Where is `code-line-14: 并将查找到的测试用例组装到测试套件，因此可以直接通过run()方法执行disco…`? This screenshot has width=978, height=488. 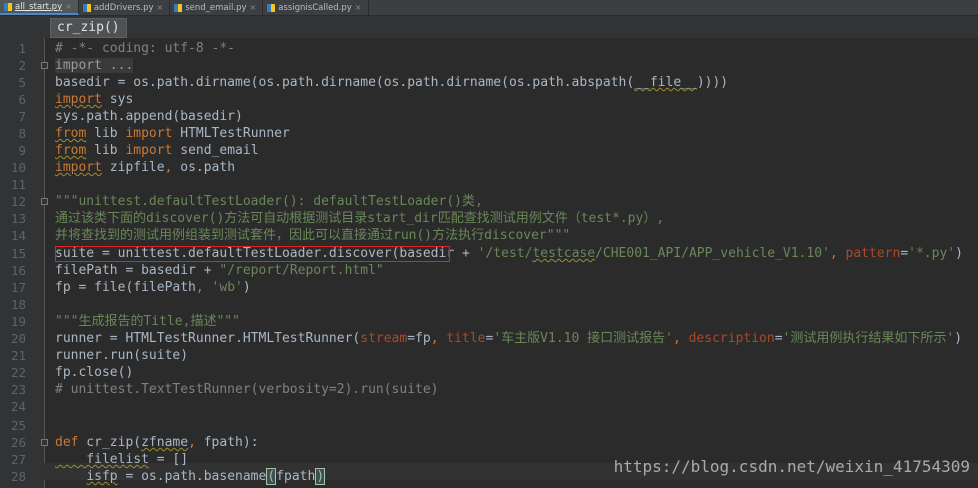 code-line-14: 并将查找到的测试用例组装到测试套件，因此可以直接通过run()方法执行disco… is located at coordinates (313, 235).